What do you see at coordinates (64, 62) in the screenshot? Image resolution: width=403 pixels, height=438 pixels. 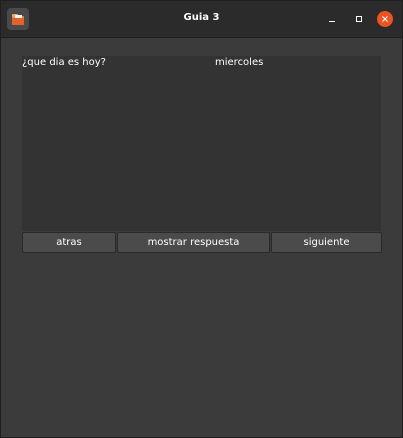 I see `question-label: ¿que dia es hoy?` at bounding box center [64, 62].